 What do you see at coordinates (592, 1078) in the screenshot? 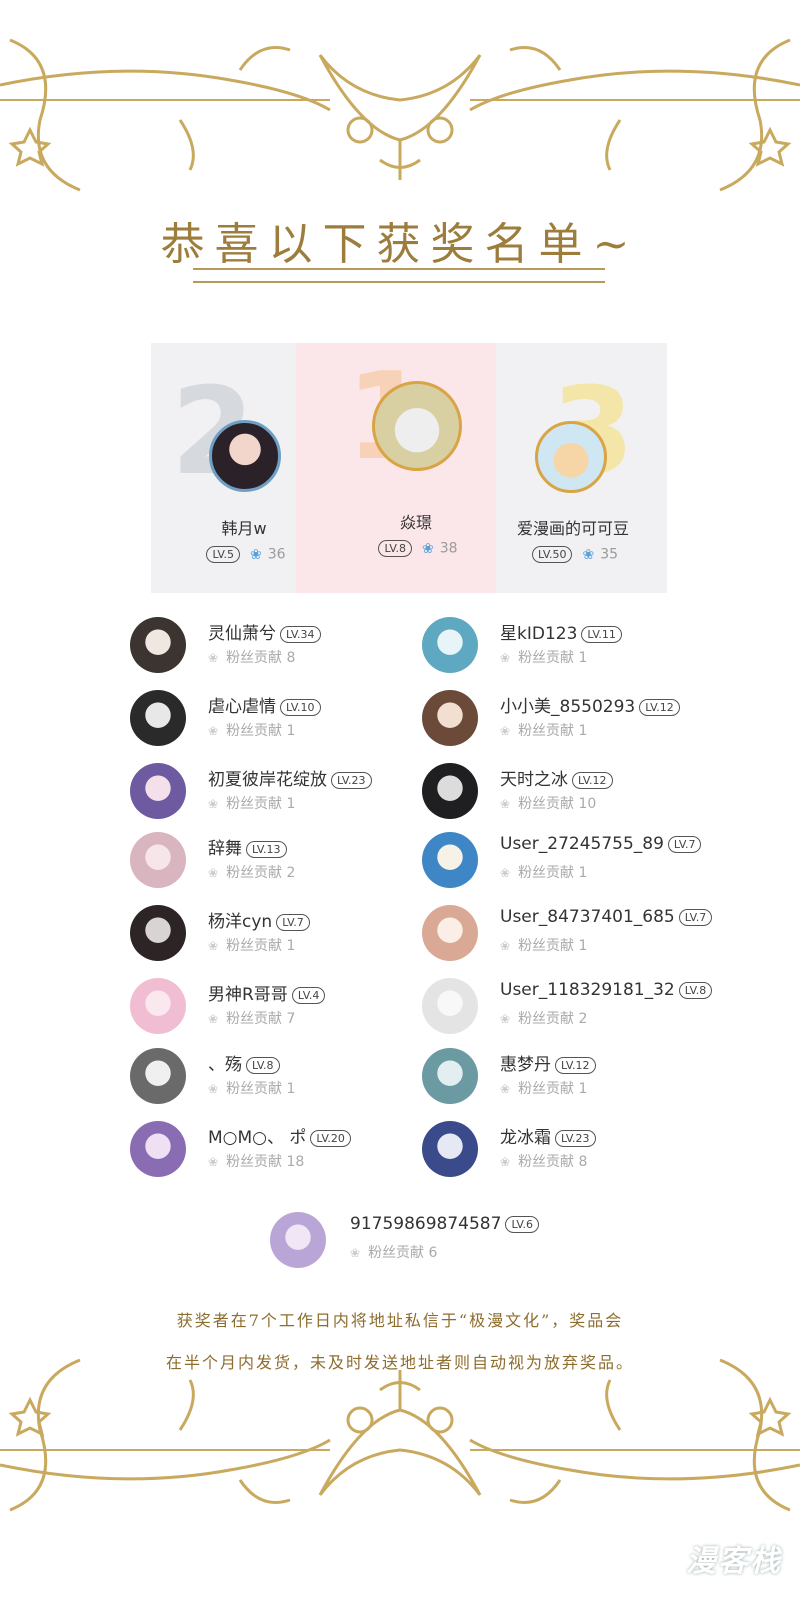
I see `winner-row: 惠梦丹 LV.12 ❀ 粉丝贡献 1` at bounding box center [592, 1078].